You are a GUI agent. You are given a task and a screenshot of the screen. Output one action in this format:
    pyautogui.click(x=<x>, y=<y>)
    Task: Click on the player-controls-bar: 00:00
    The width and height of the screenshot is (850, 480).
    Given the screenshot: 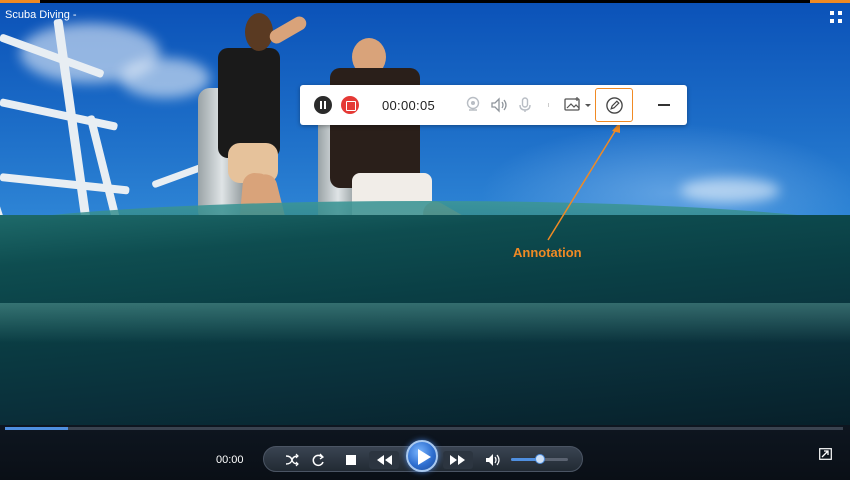 What is the action you would take?
    pyautogui.click(x=425, y=452)
    